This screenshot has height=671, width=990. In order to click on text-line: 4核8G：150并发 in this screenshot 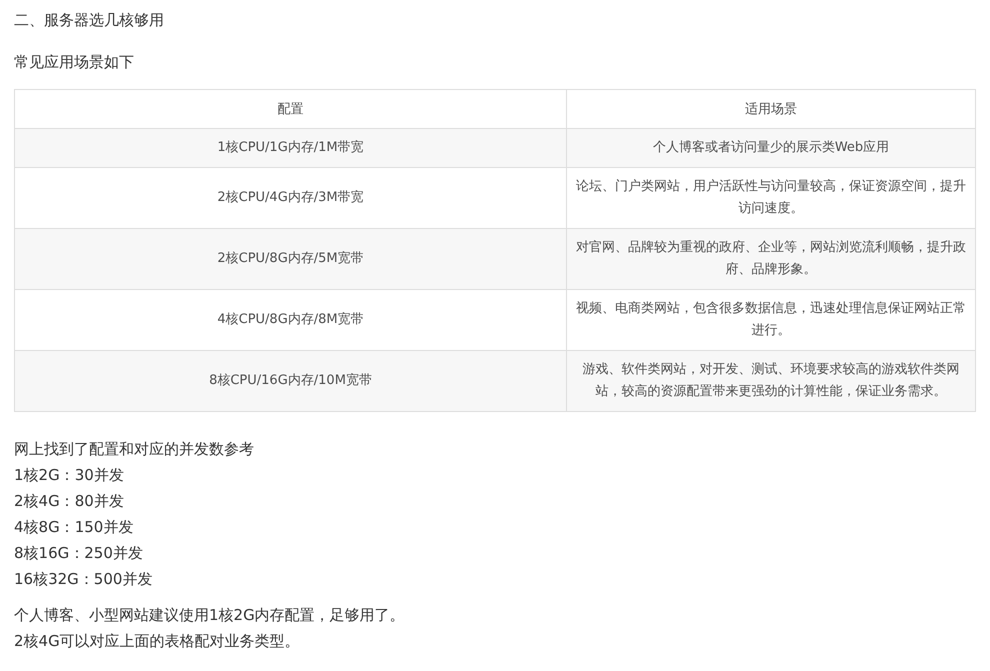, I will do `click(74, 527)`.